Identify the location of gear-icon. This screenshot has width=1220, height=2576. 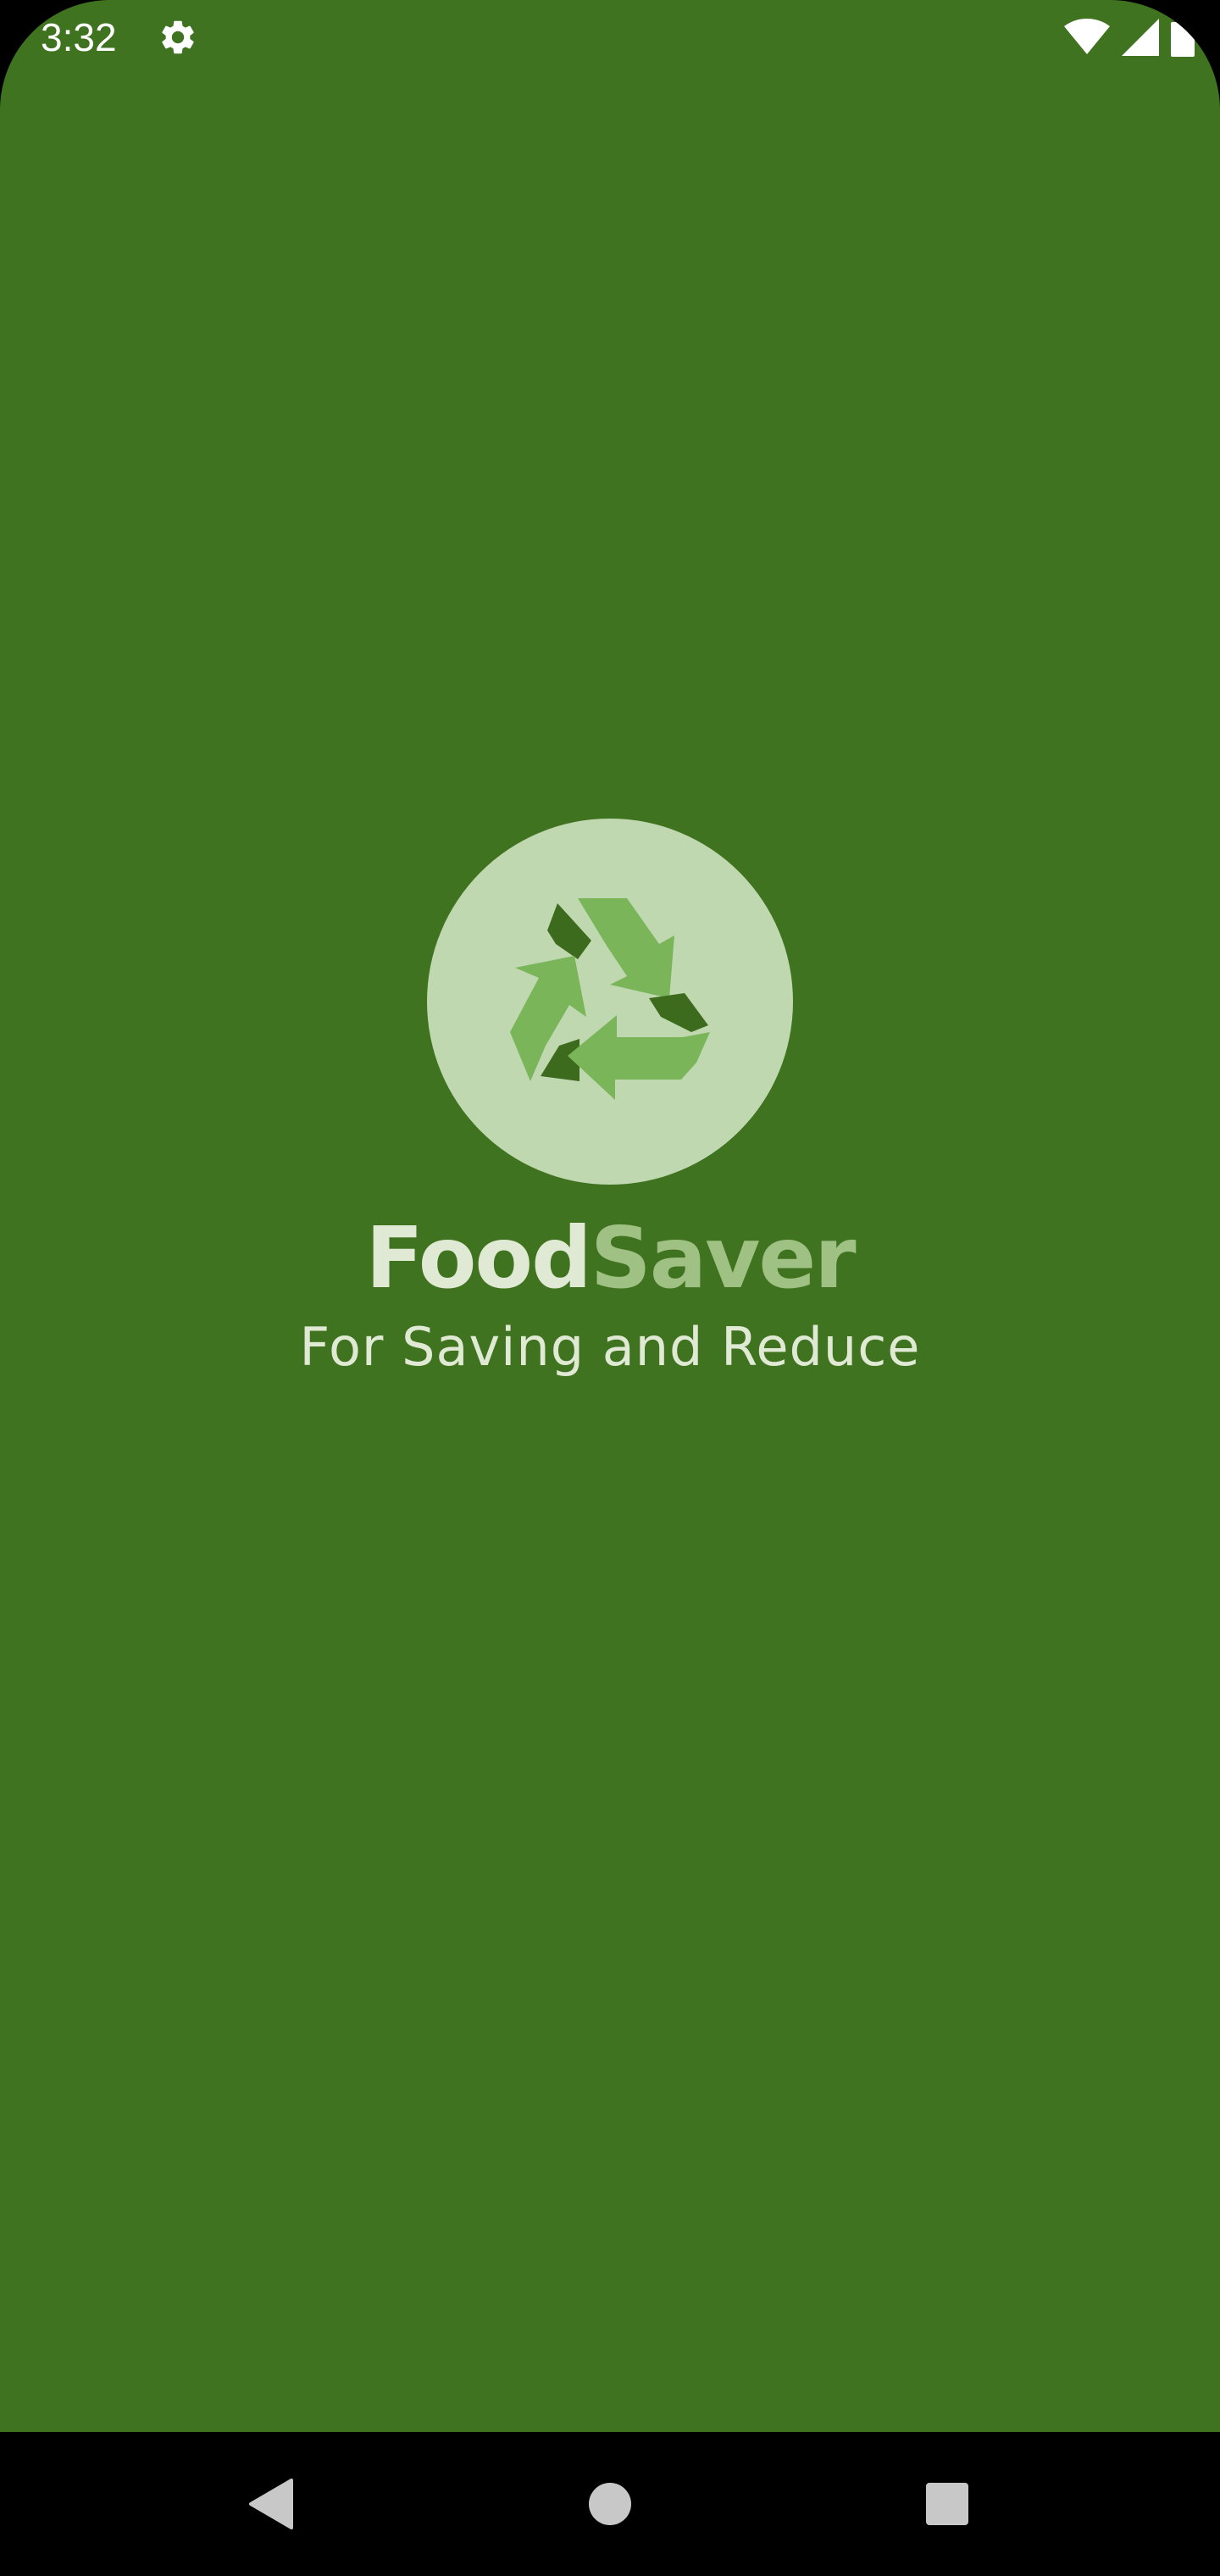
(178, 37).